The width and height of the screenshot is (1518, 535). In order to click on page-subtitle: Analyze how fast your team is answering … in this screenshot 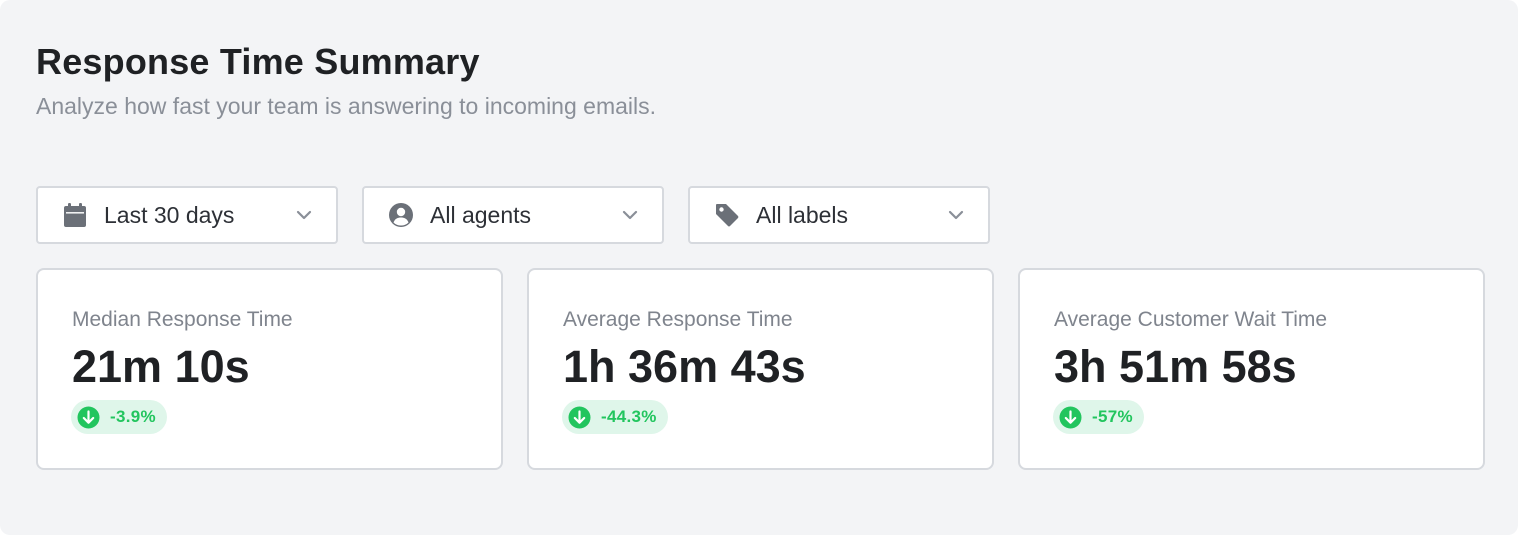, I will do `click(346, 106)`.